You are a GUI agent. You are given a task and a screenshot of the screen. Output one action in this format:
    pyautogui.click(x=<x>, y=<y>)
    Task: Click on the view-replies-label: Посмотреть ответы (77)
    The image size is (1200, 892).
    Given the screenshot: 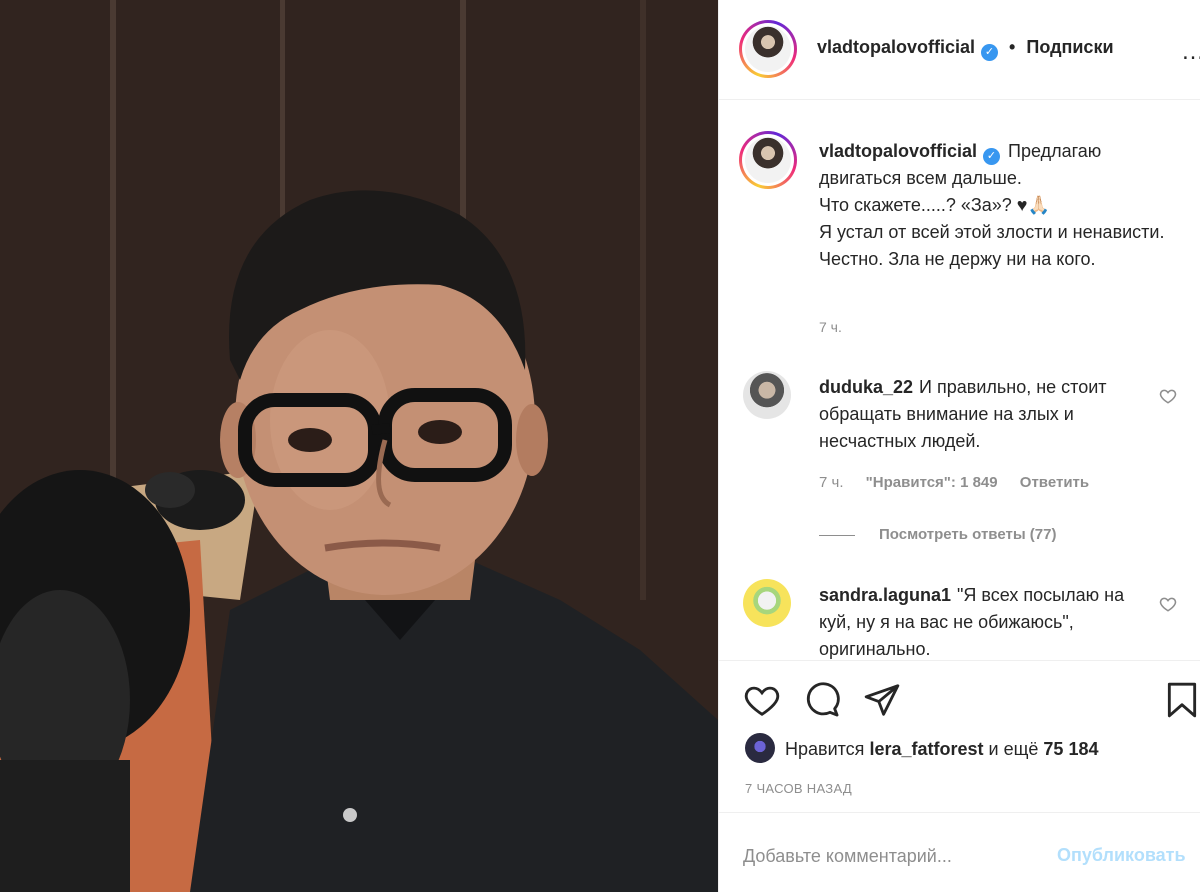 What is the action you would take?
    pyautogui.click(x=968, y=534)
    